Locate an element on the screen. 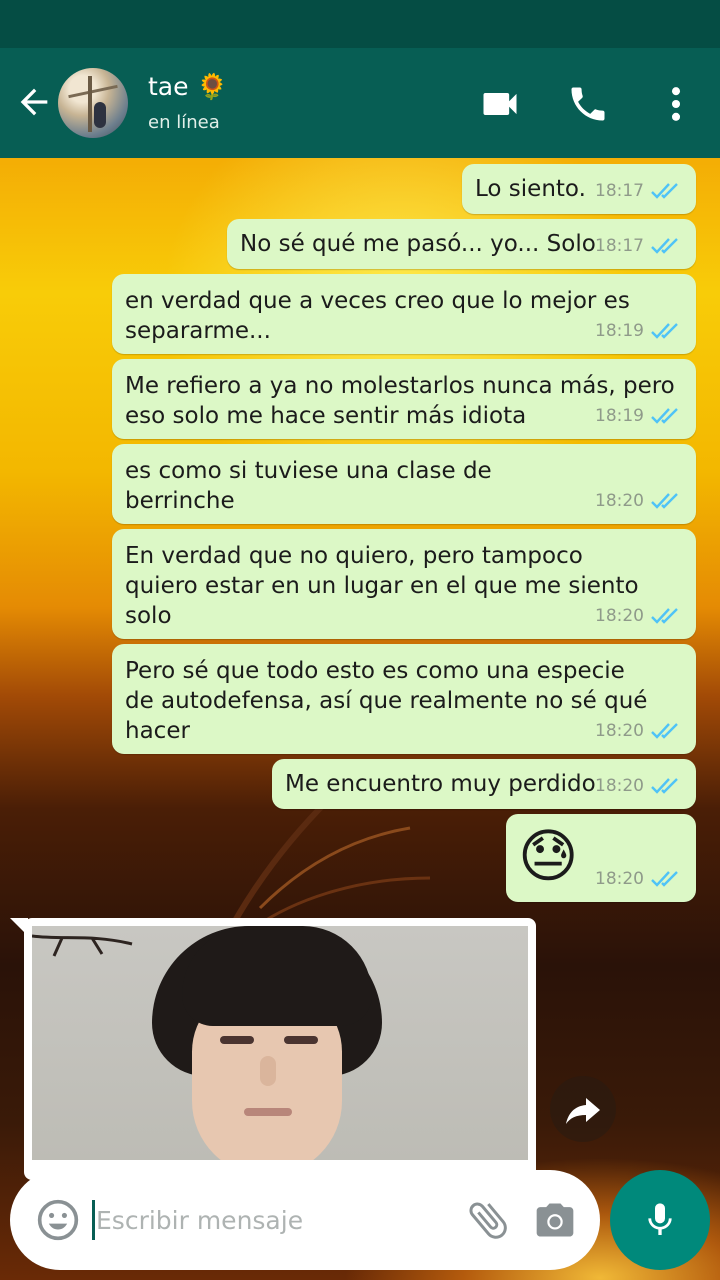 Image resolution: width=720 pixels, height=1280 pixels. message-bubble: Me encuentro muy perdido 18:20 is located at coordinates (484, 784).